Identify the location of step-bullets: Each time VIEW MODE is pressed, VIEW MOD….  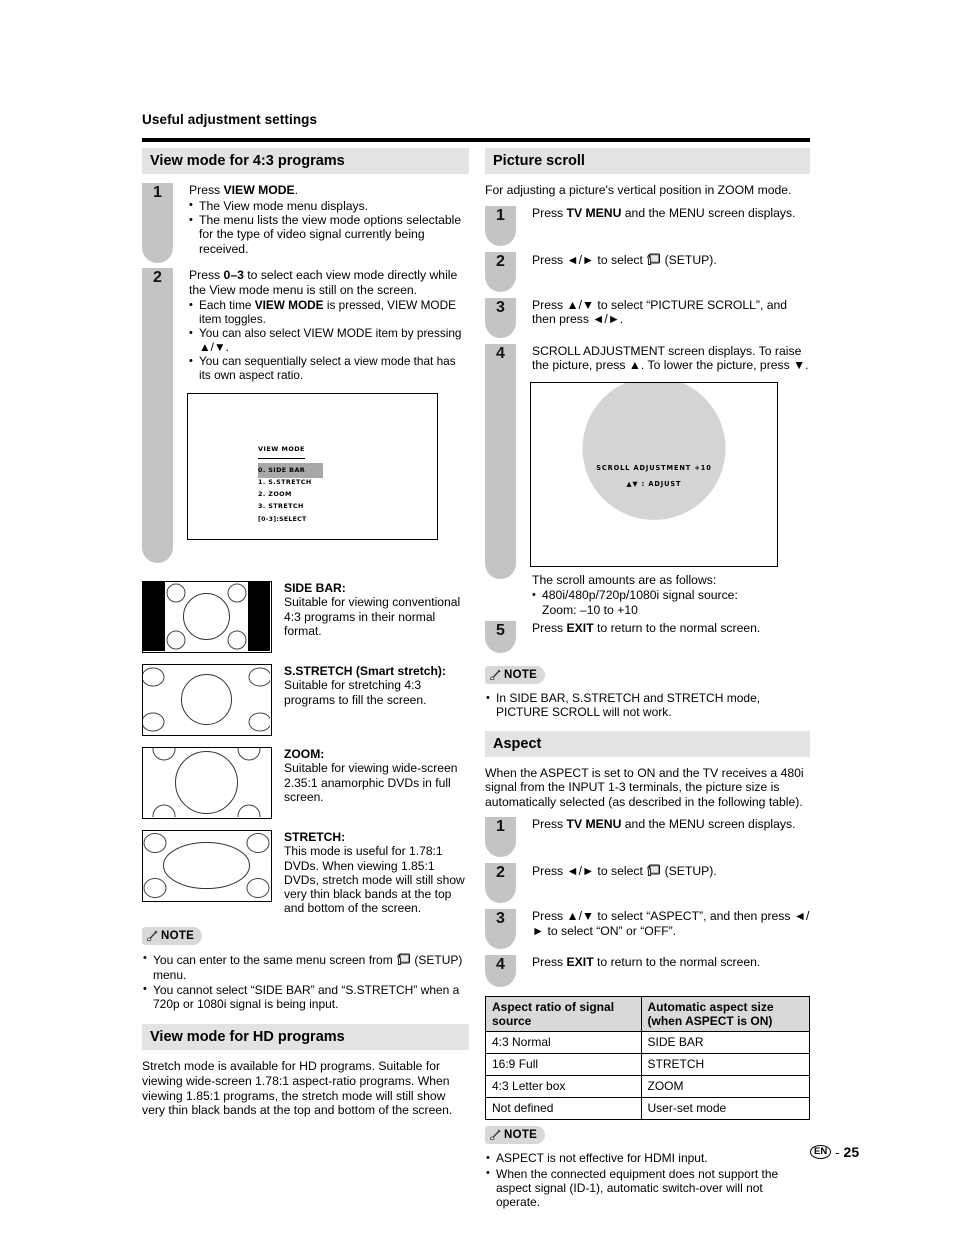
(329, 340).